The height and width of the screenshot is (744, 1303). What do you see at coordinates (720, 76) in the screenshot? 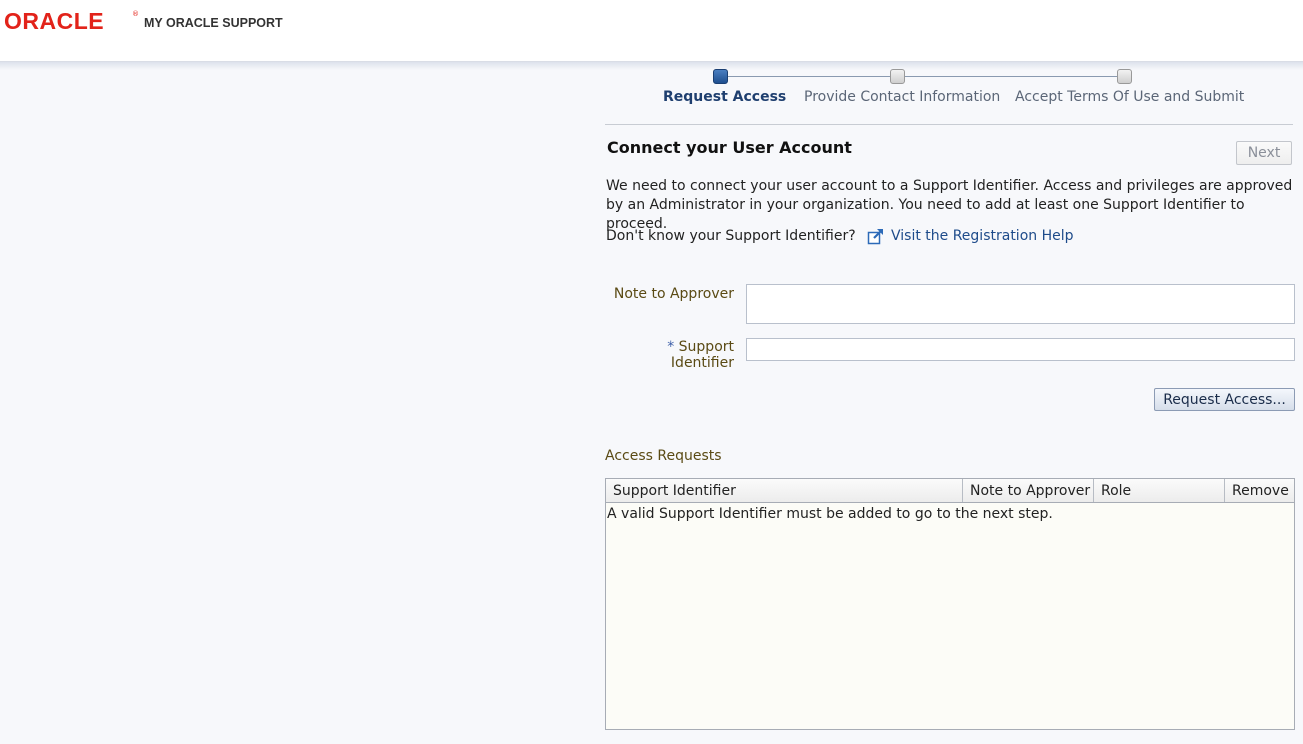
I see `train-stop-request-access` at bounding box center [720, 76].